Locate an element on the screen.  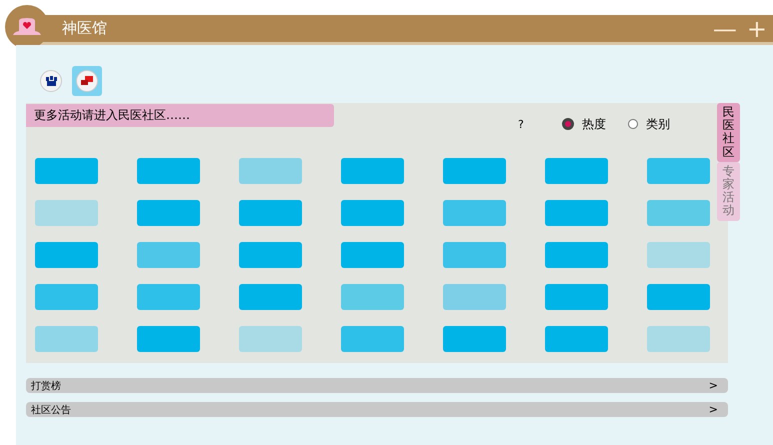
side-tab: 民医社区 is located at coordinates (728, 132).